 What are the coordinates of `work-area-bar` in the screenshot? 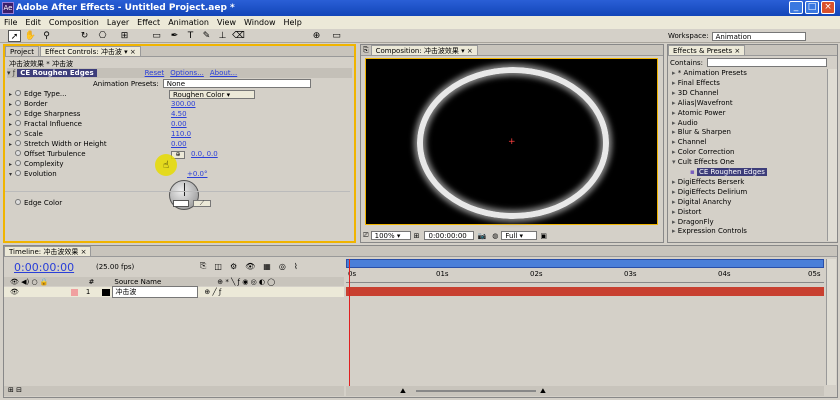 It's located at (585, 263).